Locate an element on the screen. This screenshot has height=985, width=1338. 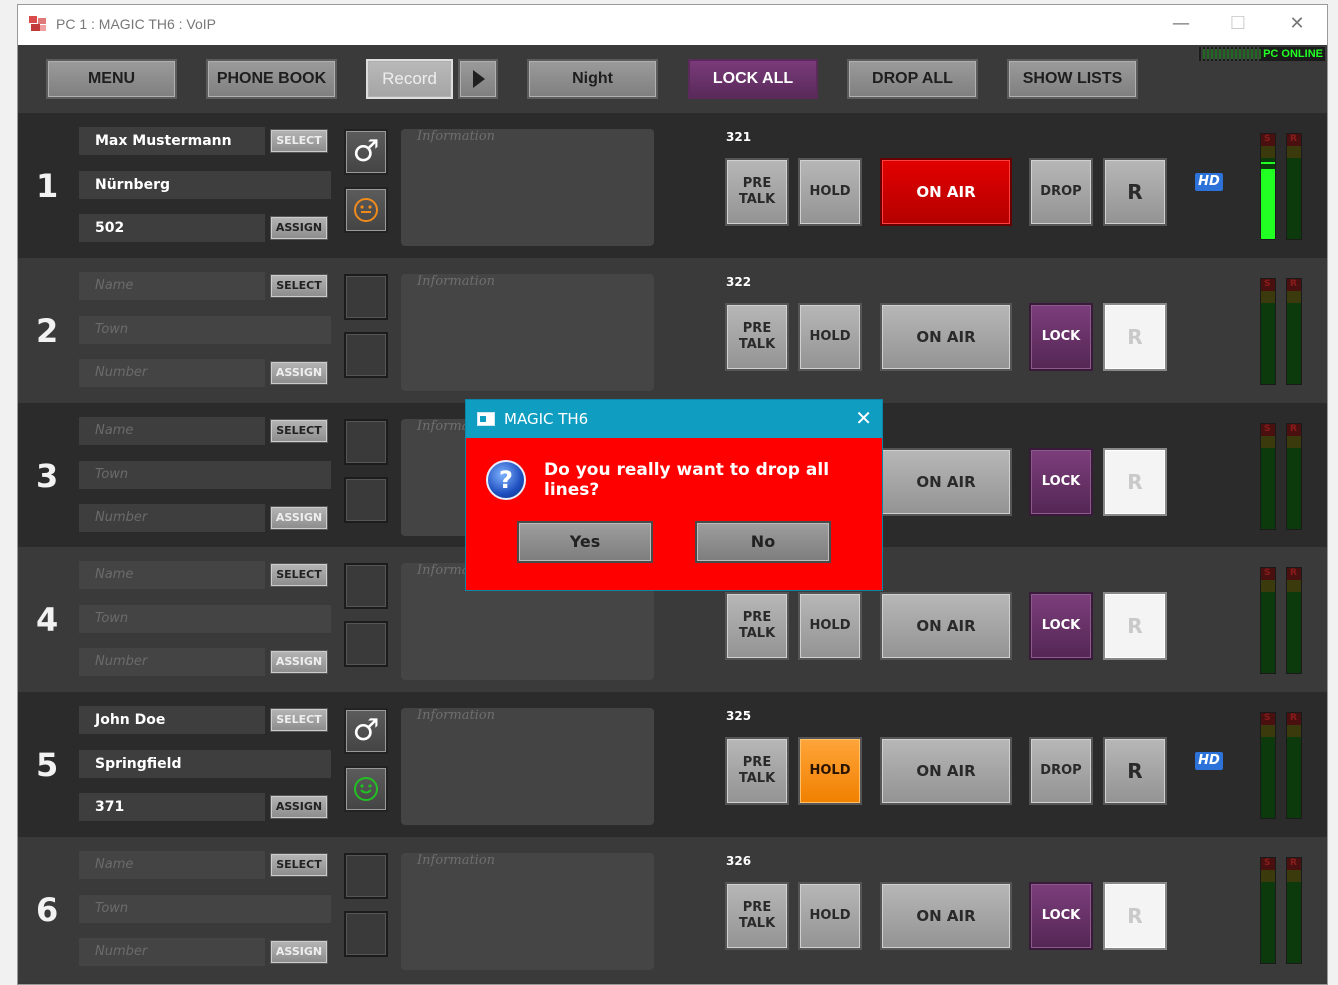
caller-number-field: 371 is located at coordinates (172, 807).